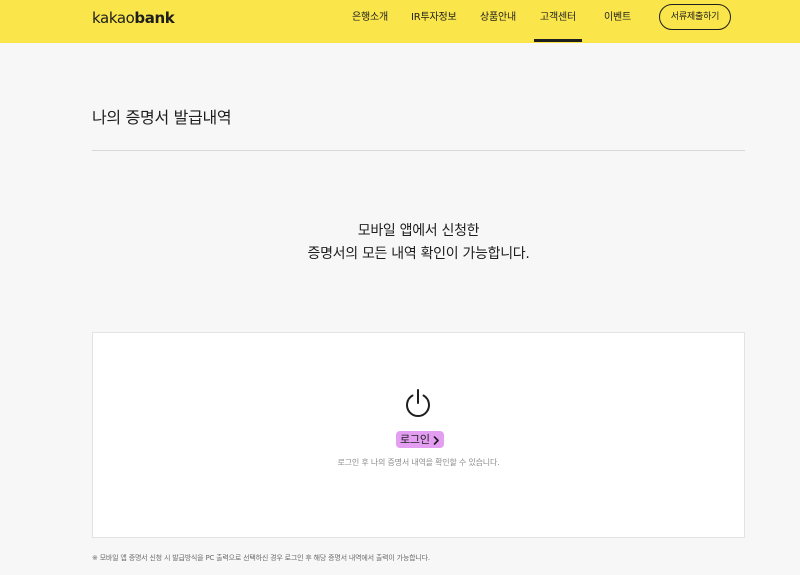  I want to click on nav-item-customer-center: 고객센터, so click(558, 18).